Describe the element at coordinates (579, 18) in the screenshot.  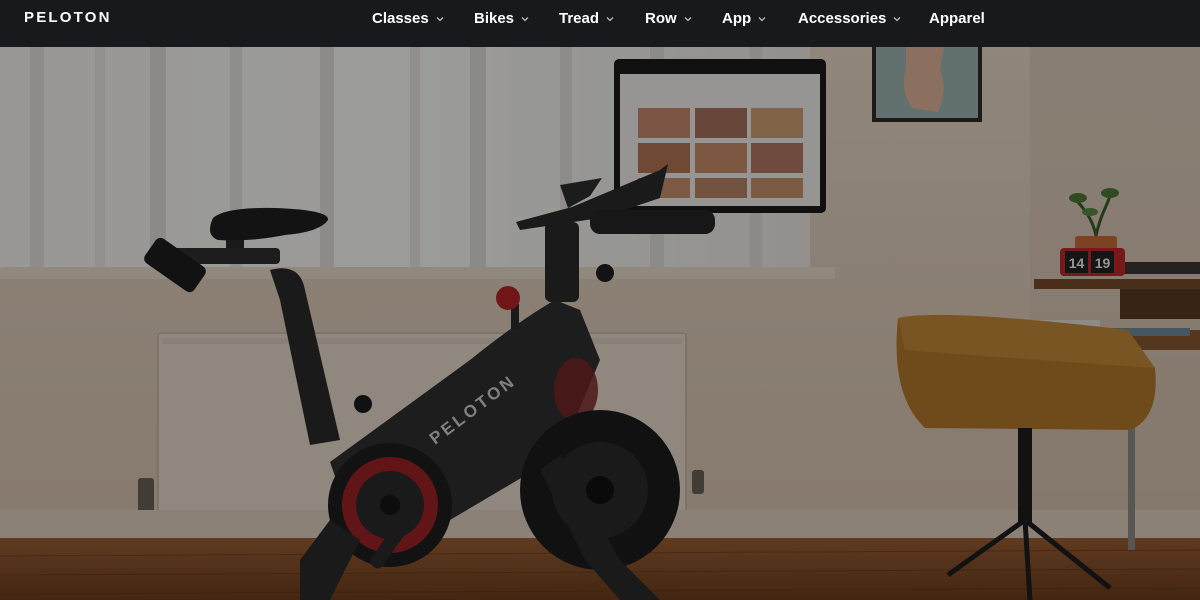
I see `nav-item-label: Tread` at that location.